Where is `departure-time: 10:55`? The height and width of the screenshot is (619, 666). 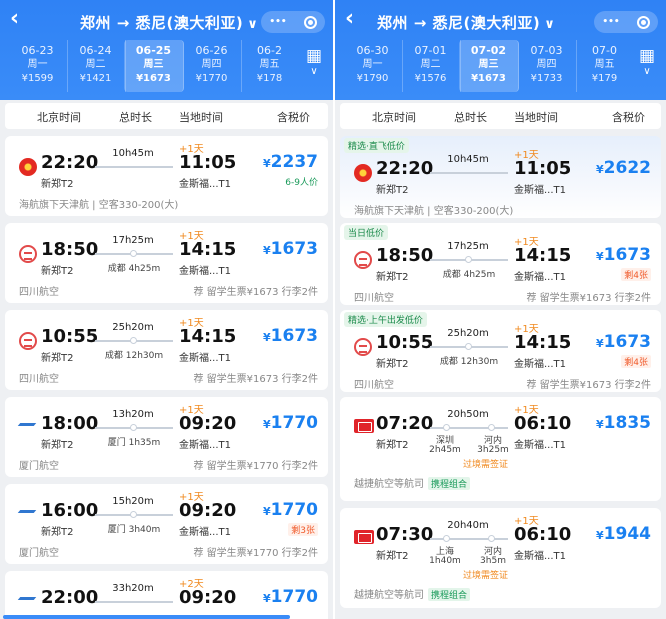
departure-time: 10:55 is located at coordinates (70, 336).